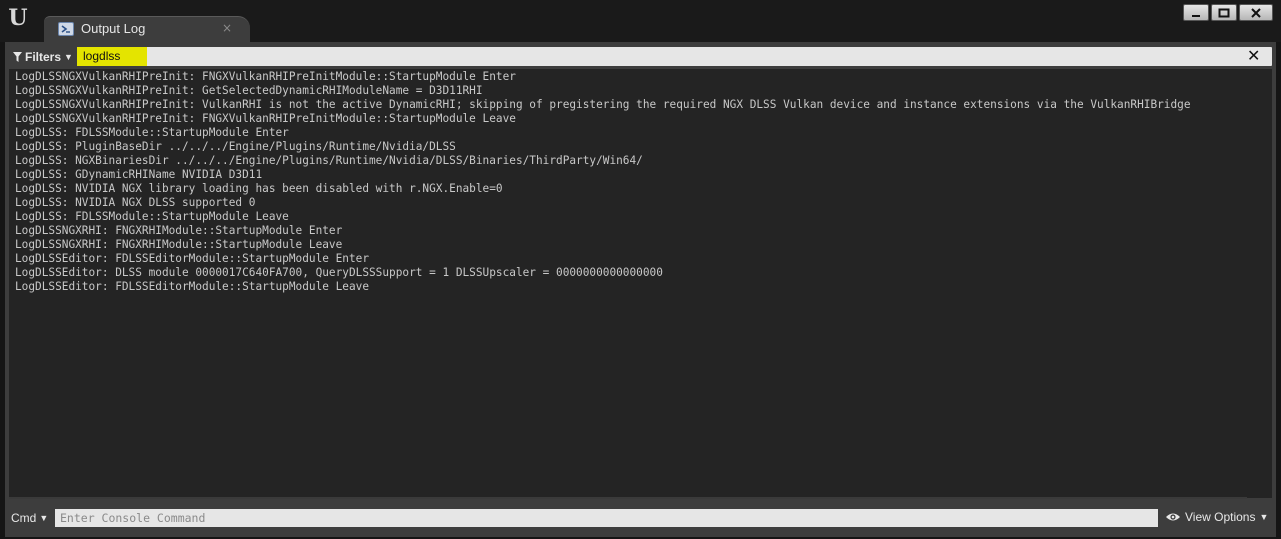  What do you see at coordinates (18, 18) in the screenshot?
I see `unreal-logo-icon: U` at bounding box center [18, 18].